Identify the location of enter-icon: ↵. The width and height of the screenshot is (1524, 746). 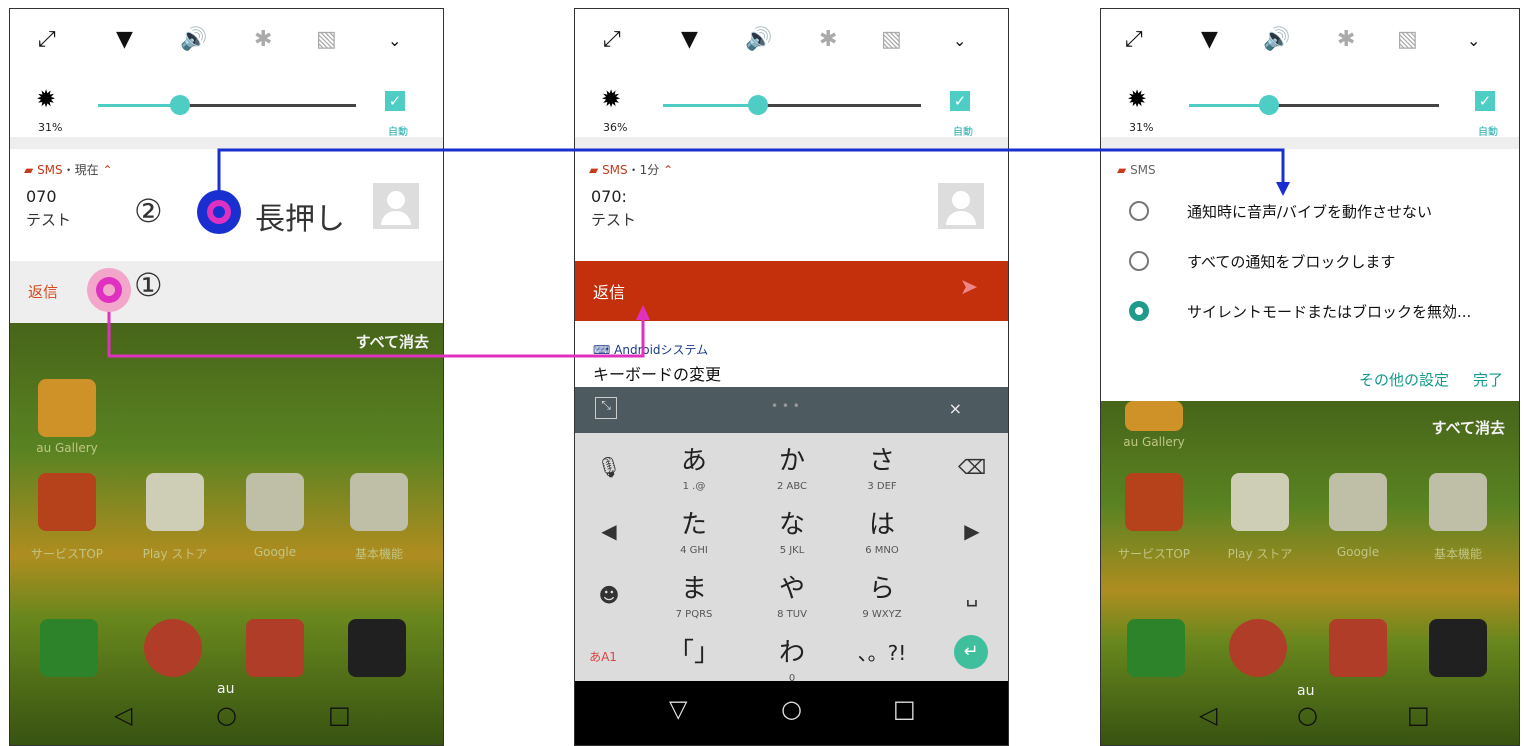
(971, 652).